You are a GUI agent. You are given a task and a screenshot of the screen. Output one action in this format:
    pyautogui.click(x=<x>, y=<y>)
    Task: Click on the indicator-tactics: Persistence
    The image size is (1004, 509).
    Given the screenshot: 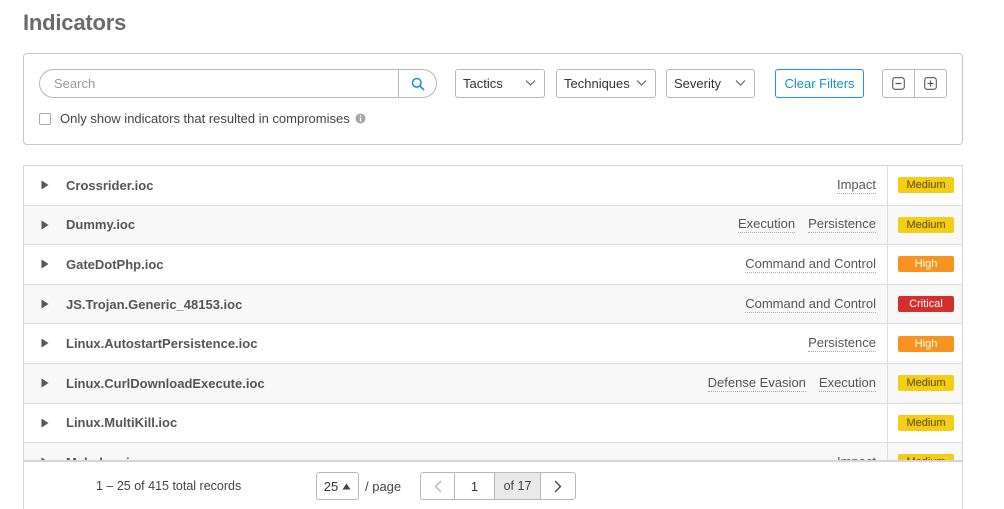 What is the action you would take?
    pyautogui.click(x=842, y=344)
    